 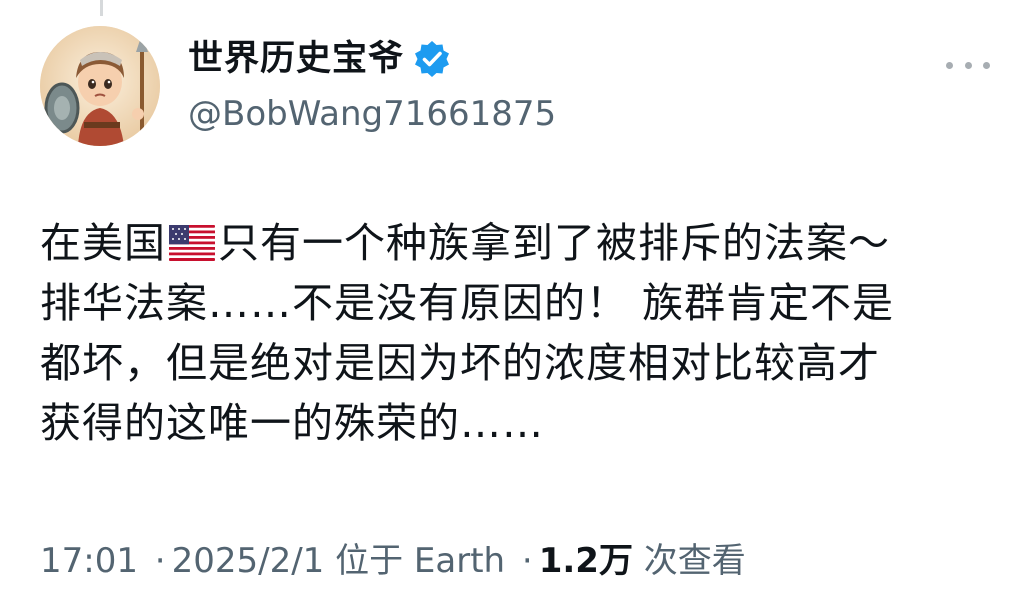 What do you see at coordinates (554, 243) in the screenshot?
I see `tweet-line-1-after: 只有一个种族拿到了被排斥的法案～` at bounding box center [554, 243].